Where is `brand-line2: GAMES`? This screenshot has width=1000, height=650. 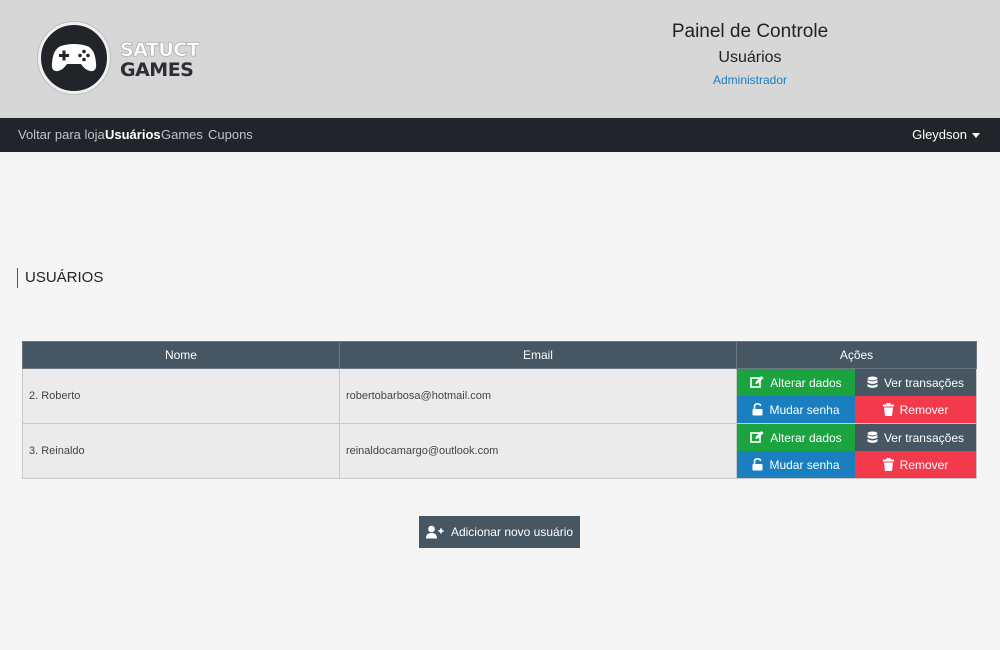 brand-line2: GAMES is located at coordinates (157, 70).